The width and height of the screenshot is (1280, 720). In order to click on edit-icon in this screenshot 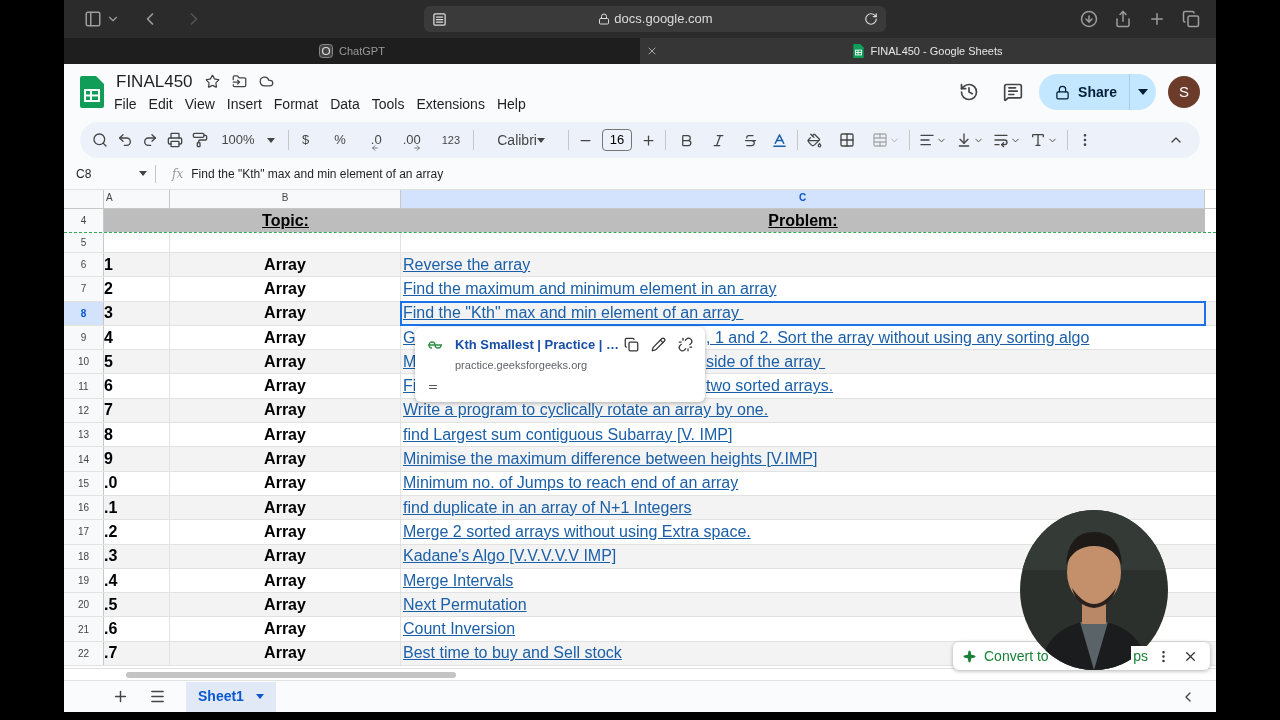, I will do `click(658, 345)`.